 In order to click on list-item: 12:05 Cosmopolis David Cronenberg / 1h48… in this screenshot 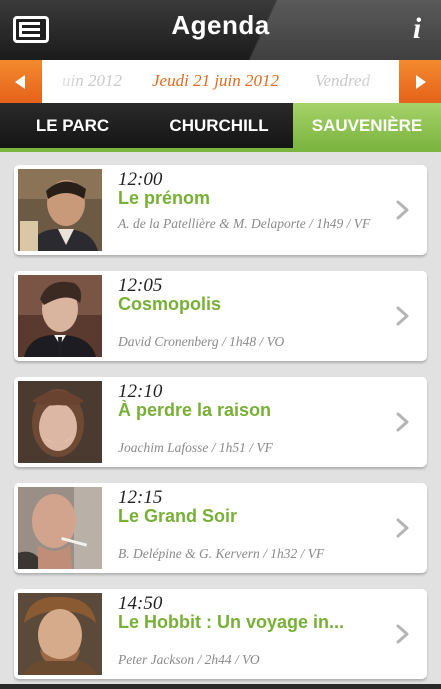, I will do `click(220, 316)`.